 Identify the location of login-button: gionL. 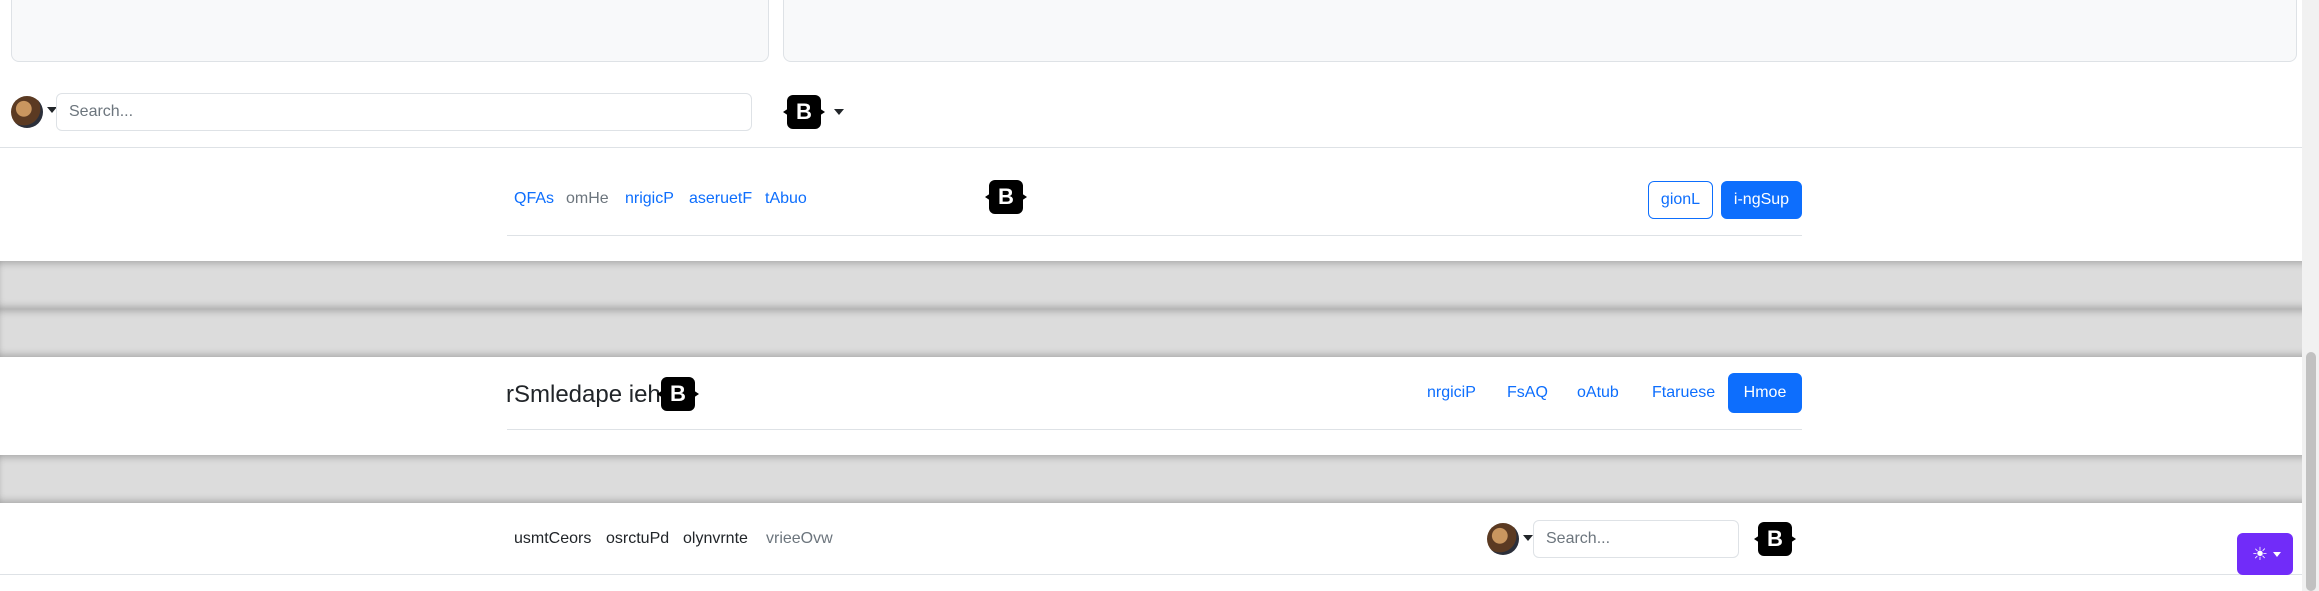
(1680, 200).